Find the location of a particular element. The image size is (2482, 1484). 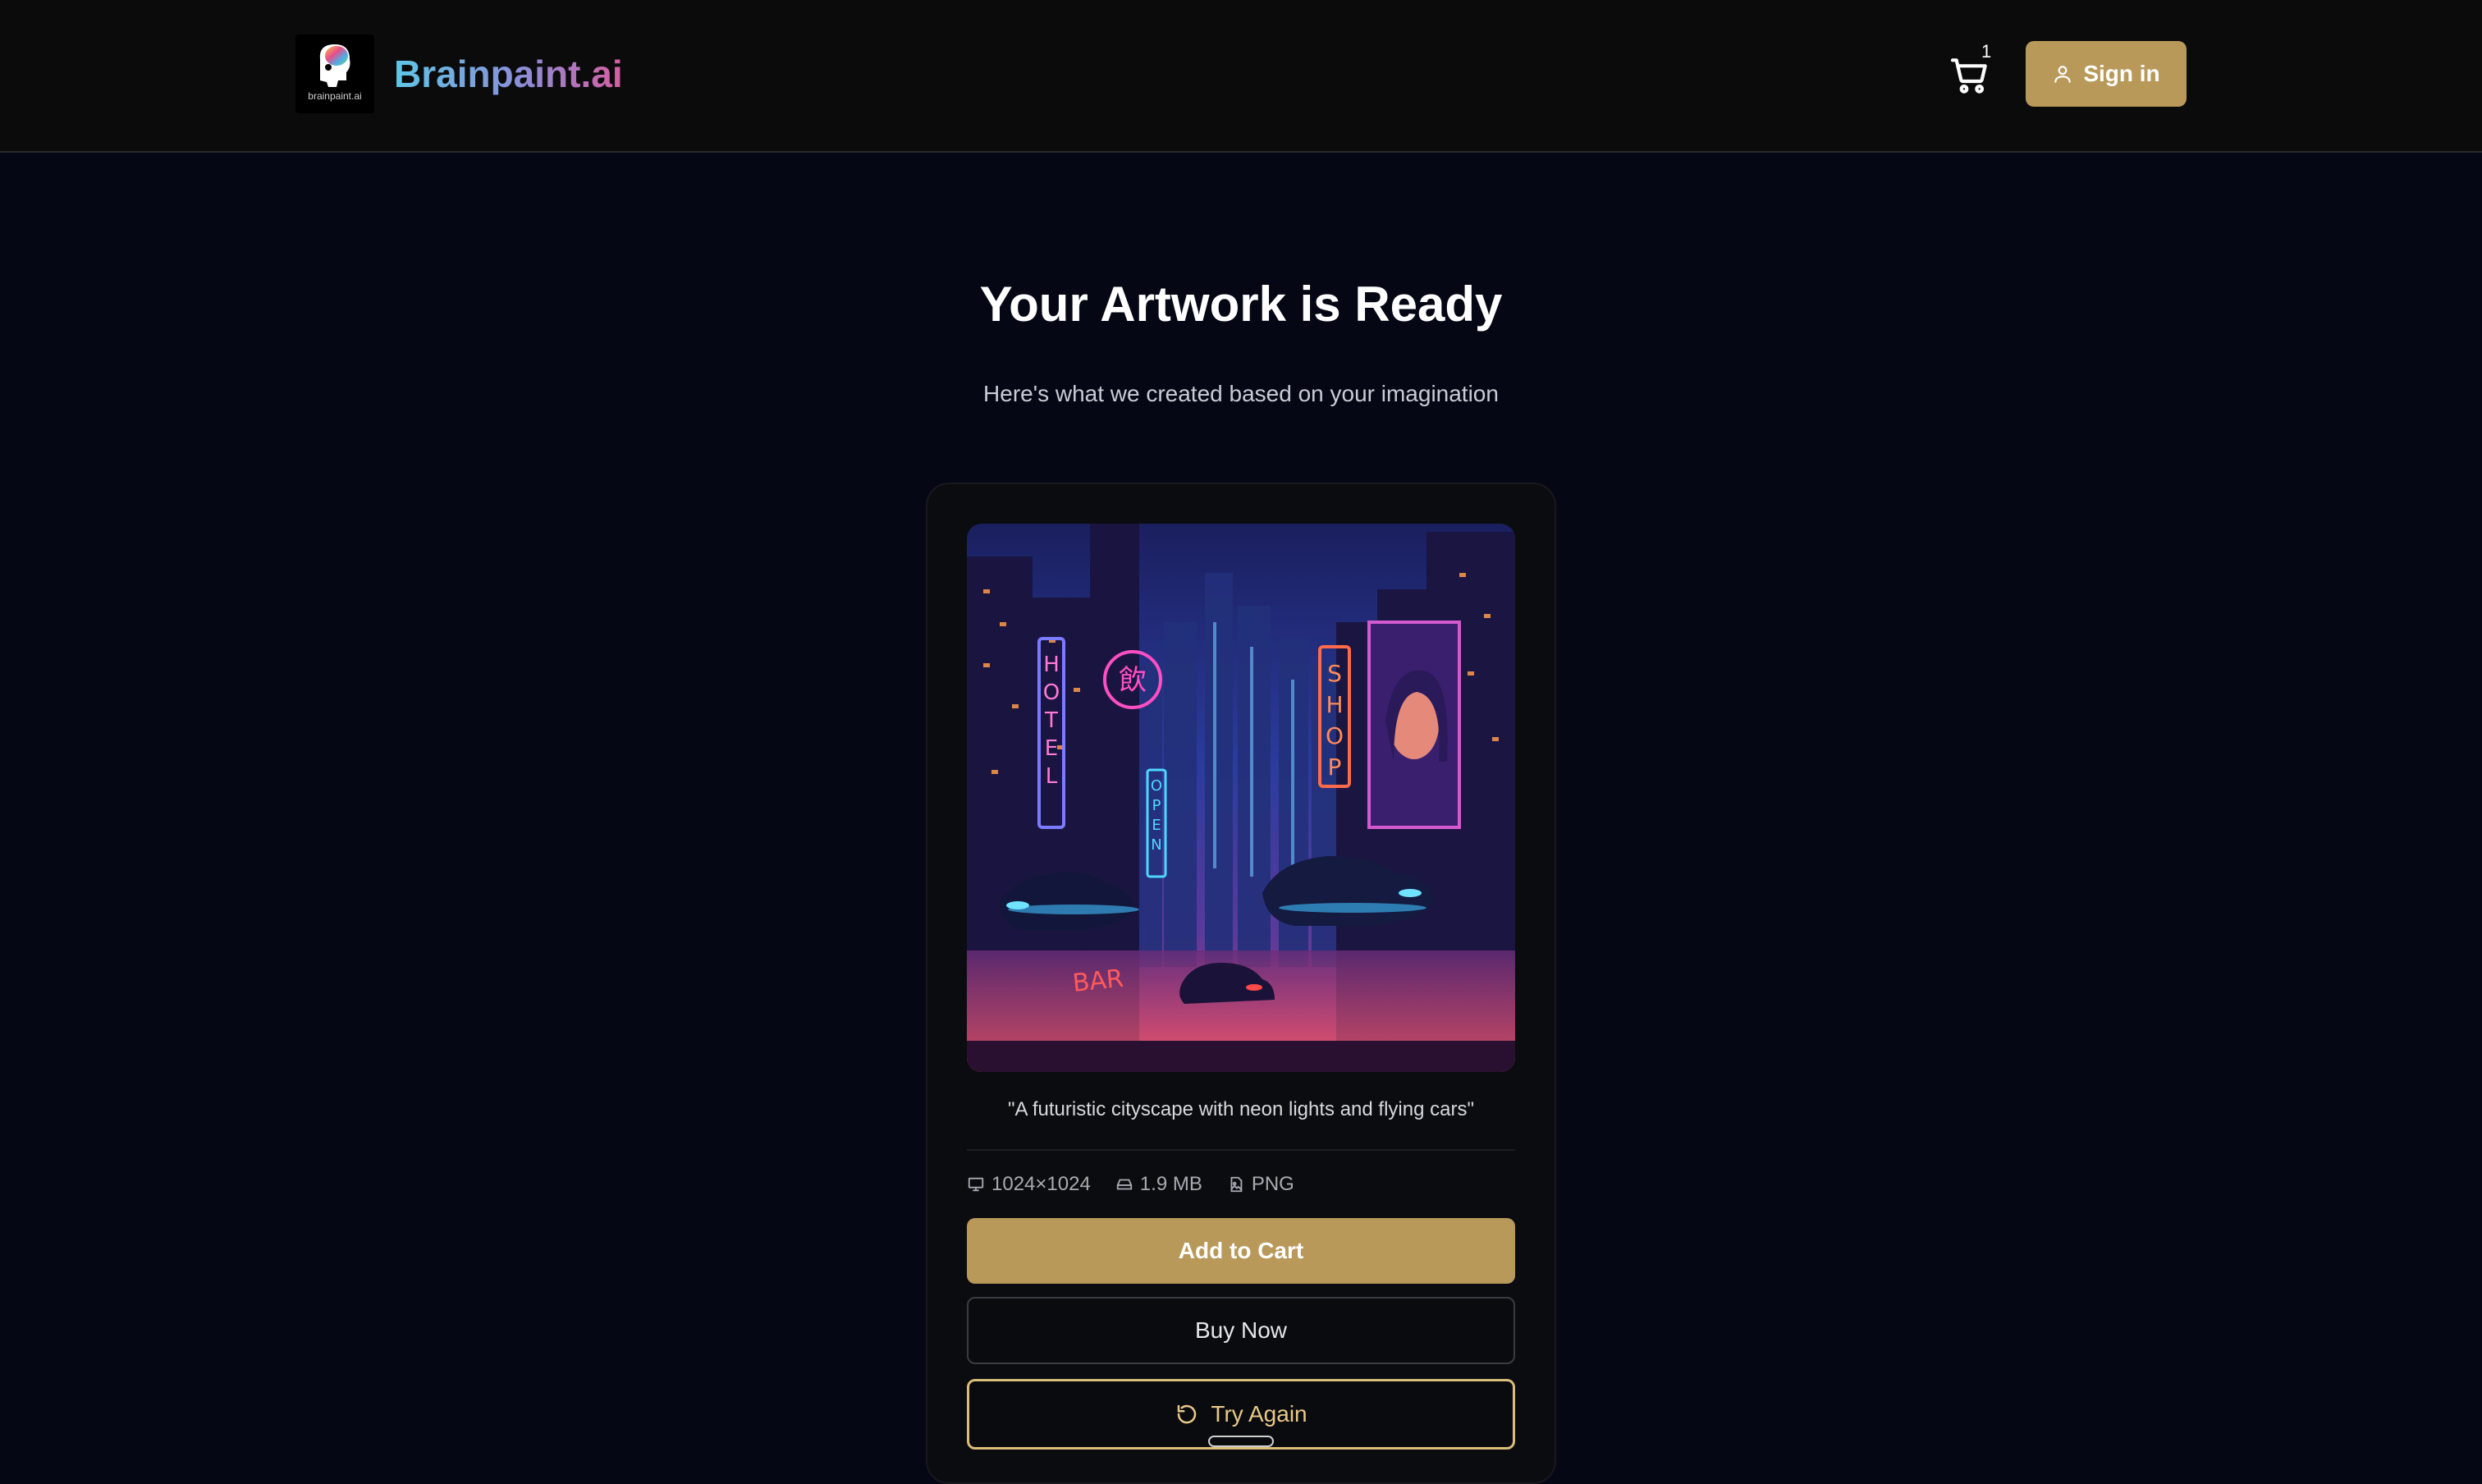

artwork-meta: 1024×1024 1.9 MB PNG is located at coordinates (1131, 1184).